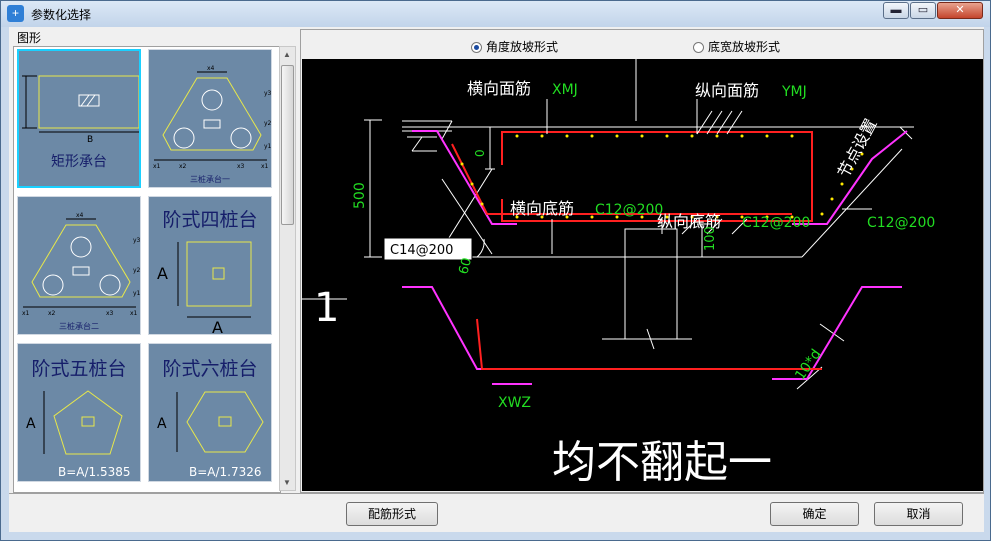  What do you see at coordinates (210, 435) in the screenshot?
I see `stepped-six-pile-cap-icon: A B=A/1.7326` at bounding box center [210, 435].